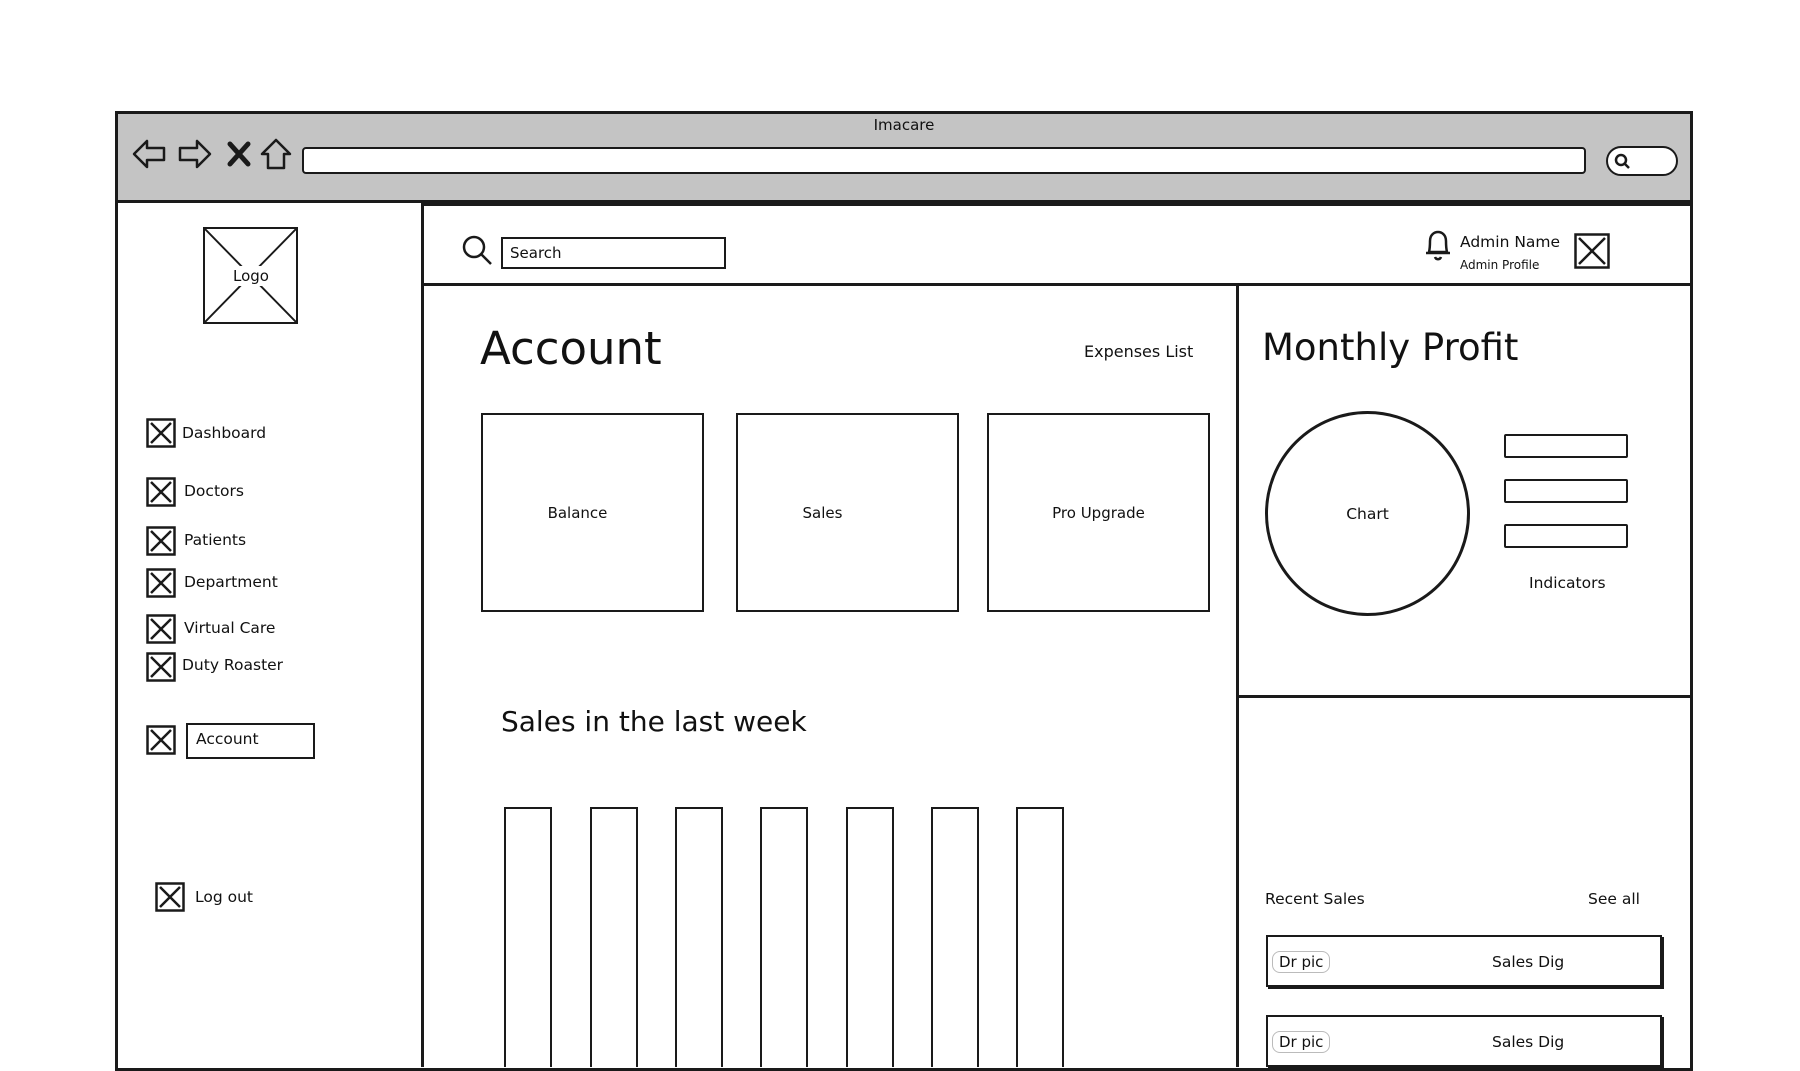  What do you see at coordinates (231, 582) in the screenshot?
I see `sidebar-item-label: Department` at bounding box center [231, 582].